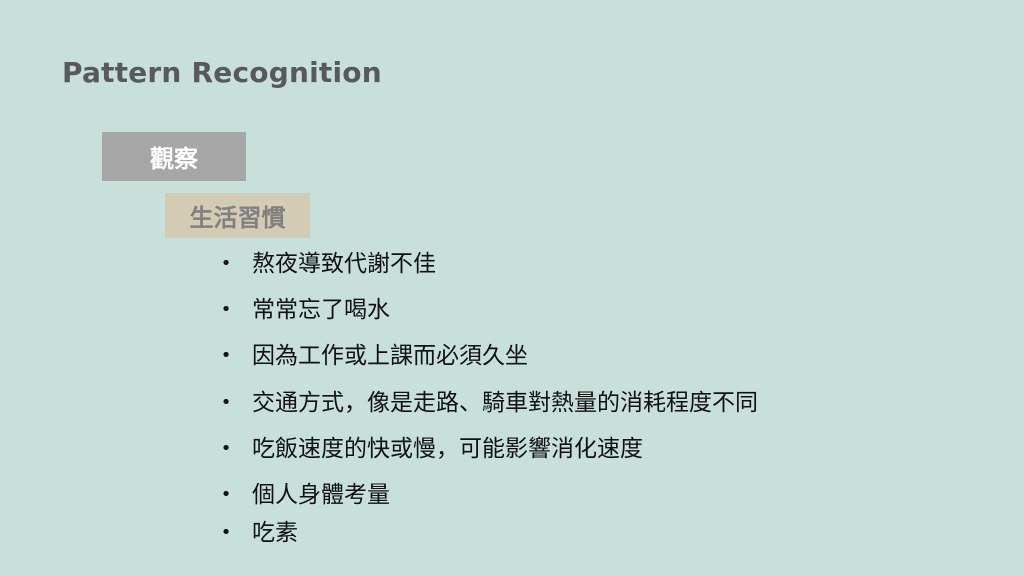  I want to click on list-item: • 個人身體考量, so click(305, 495).